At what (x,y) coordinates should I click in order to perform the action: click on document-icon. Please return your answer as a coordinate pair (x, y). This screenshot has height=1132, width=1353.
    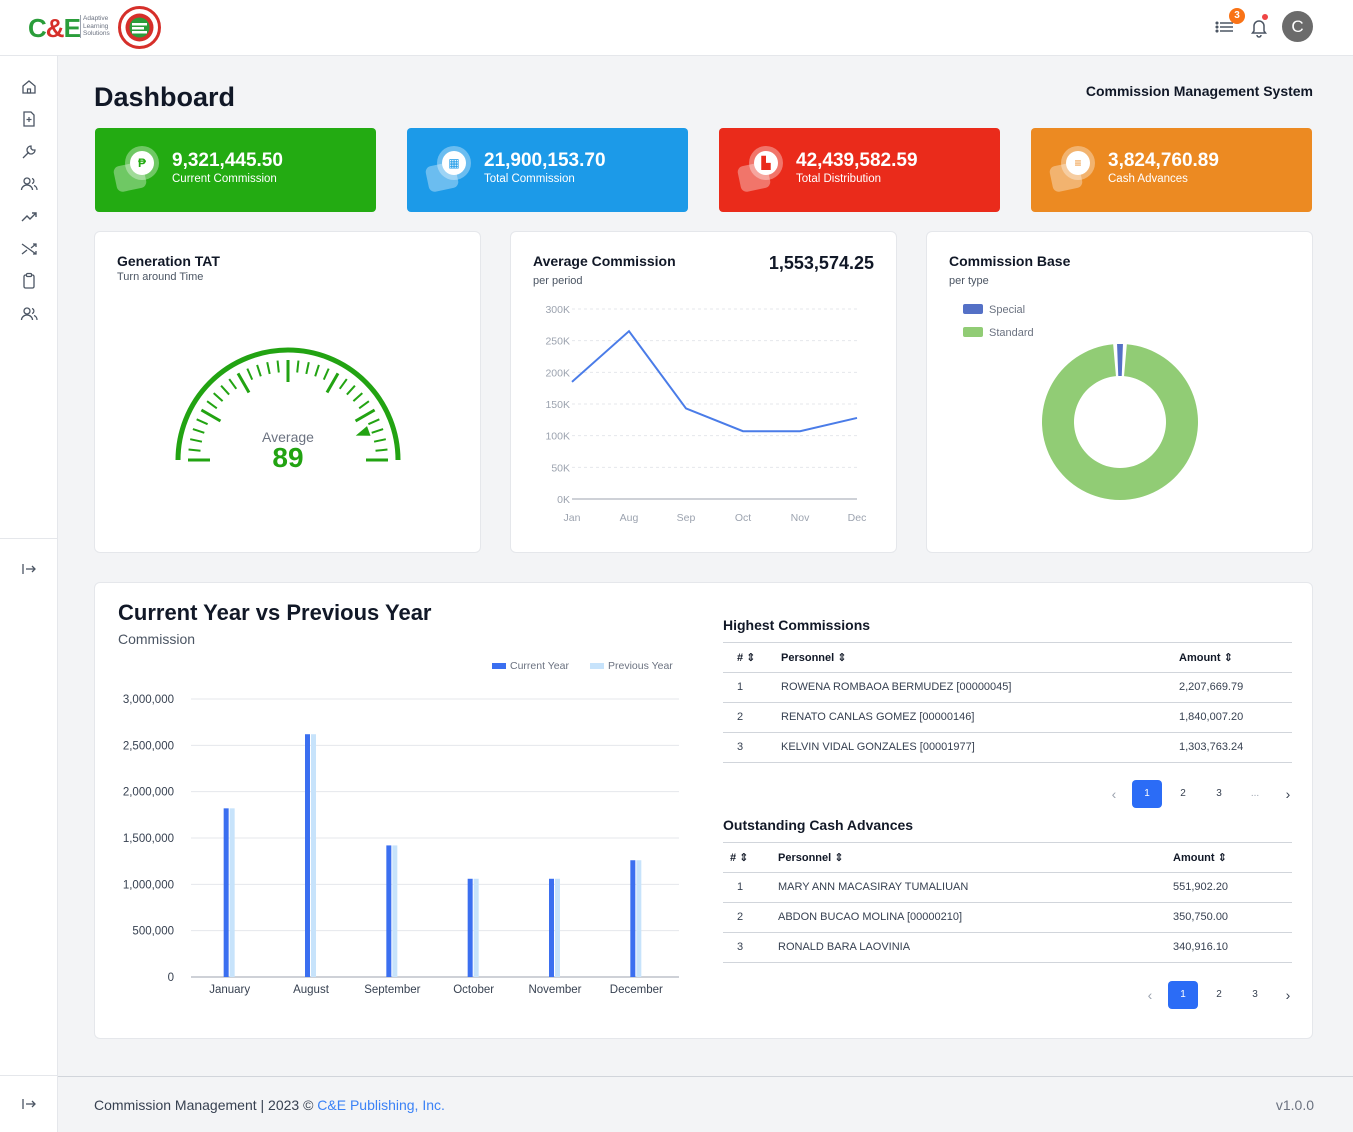
    Looking at the image, I should click on (29, 119).